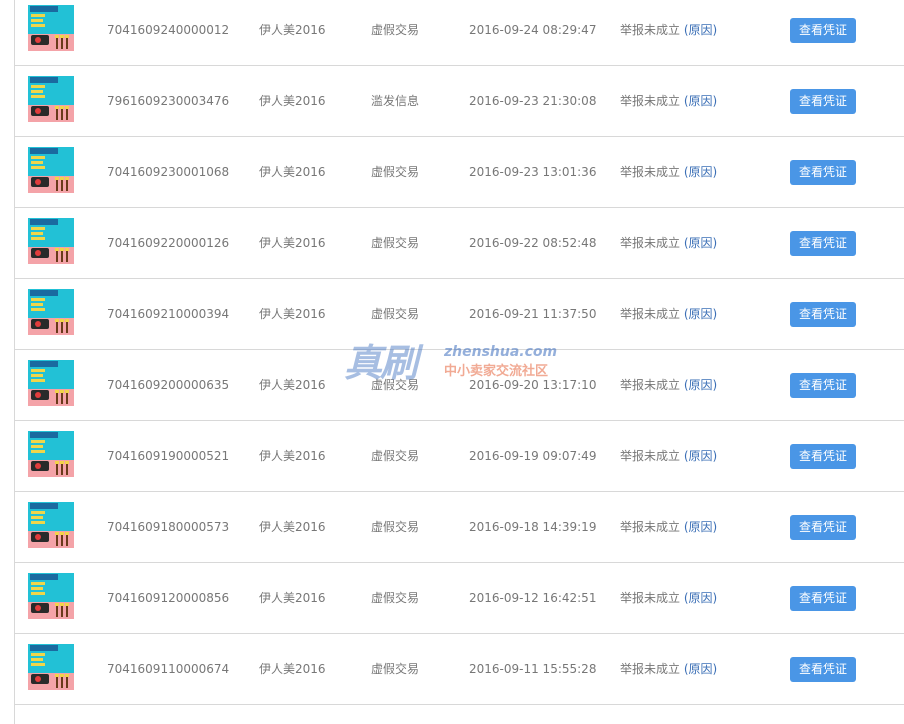  Describe the element at coordinates (533, 456) in the screenshot. I see `report-time: 2016-09-19 09:07:49` at that location.